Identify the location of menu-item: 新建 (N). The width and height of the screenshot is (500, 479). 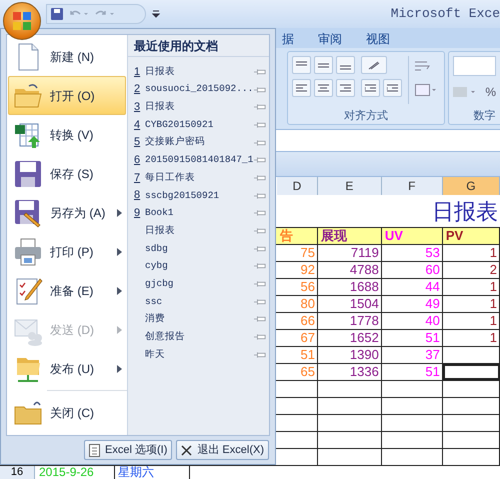
(67, 56).